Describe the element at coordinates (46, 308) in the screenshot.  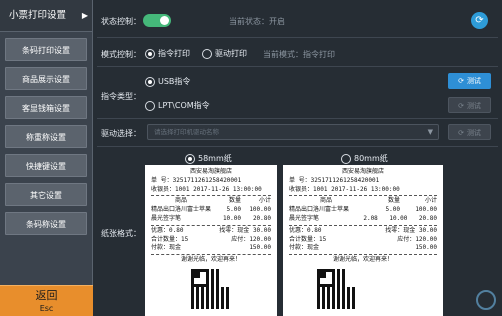
I see `back-button-shortcut: Esc` at that location.